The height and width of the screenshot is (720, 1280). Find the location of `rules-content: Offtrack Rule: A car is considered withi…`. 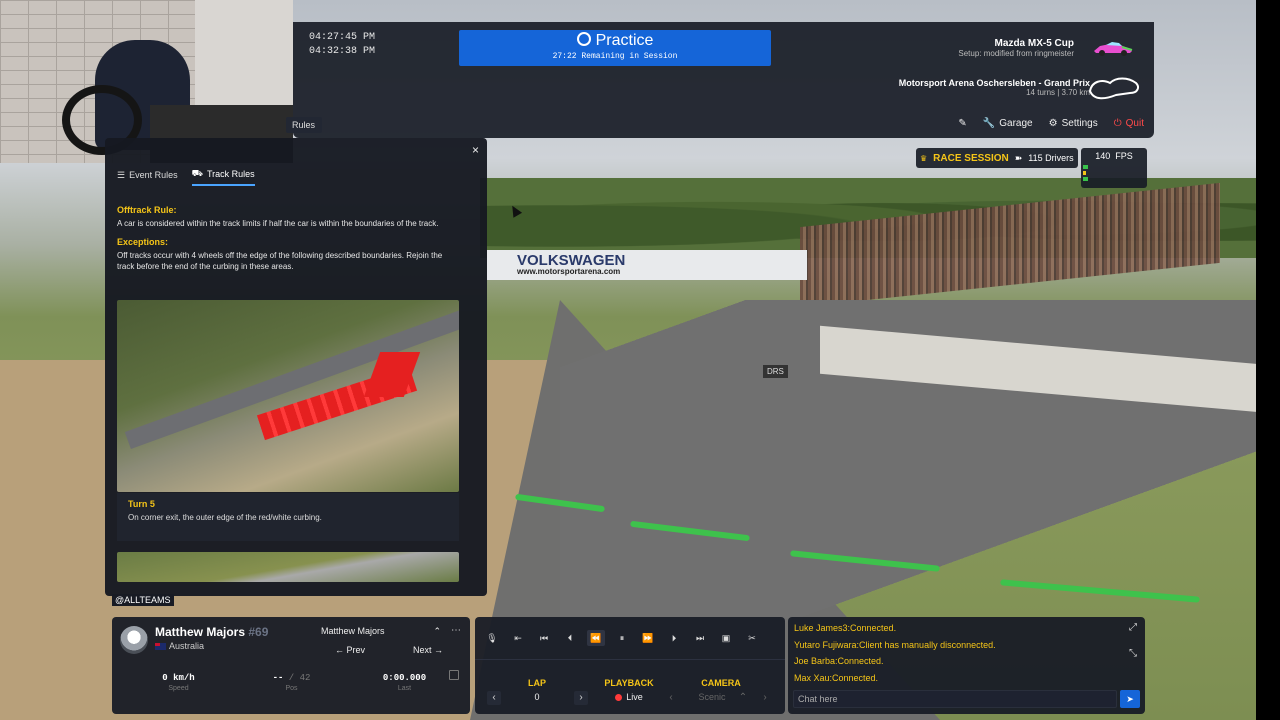

rules-content: Offtrack Rule: A car is considered withi… is located at coordinates (289, 242).